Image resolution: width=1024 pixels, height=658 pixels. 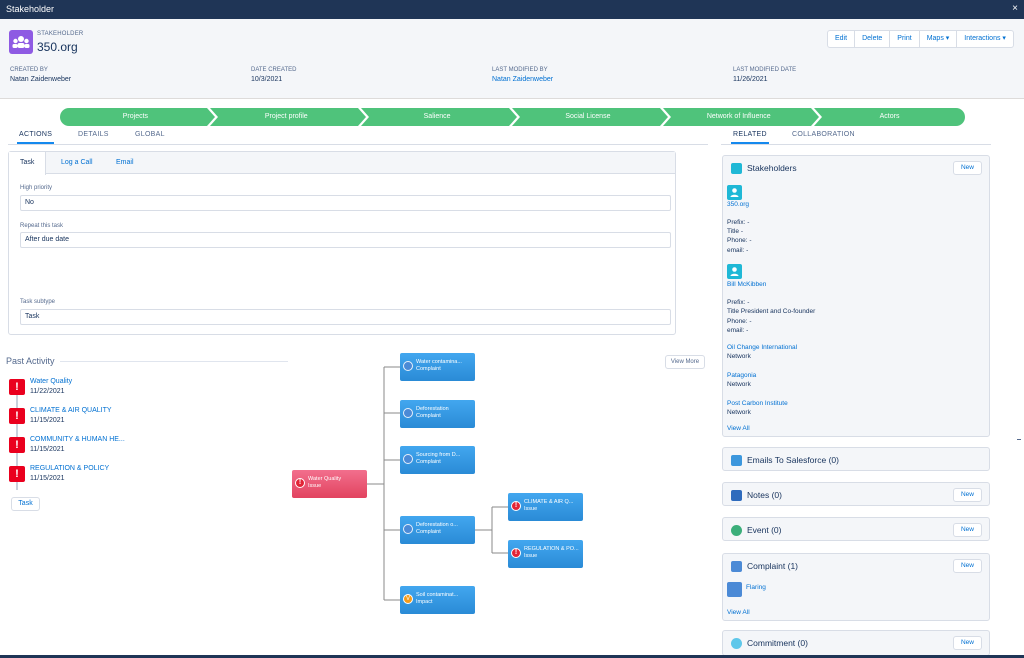 What do you see at coordinates (345, 317) in the screenshot?
I see `task-subtype-select: Task` at bounding box center [345, 317].